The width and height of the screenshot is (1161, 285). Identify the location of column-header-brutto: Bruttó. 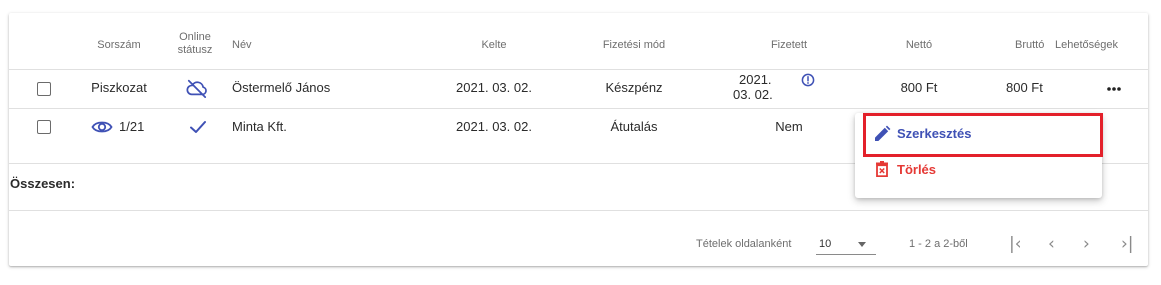
(1035, 45).